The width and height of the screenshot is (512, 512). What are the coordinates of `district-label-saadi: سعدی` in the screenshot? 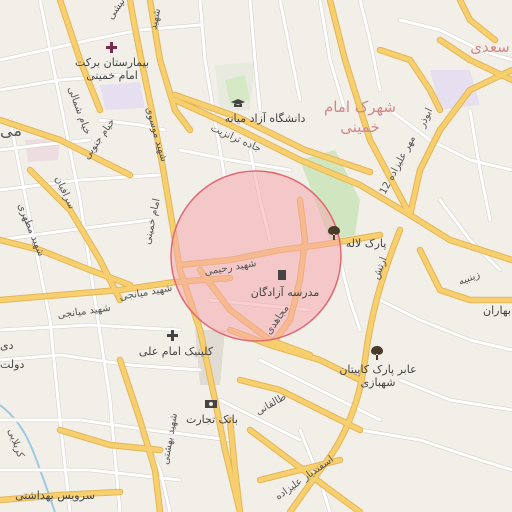 It's located at (489, 47).